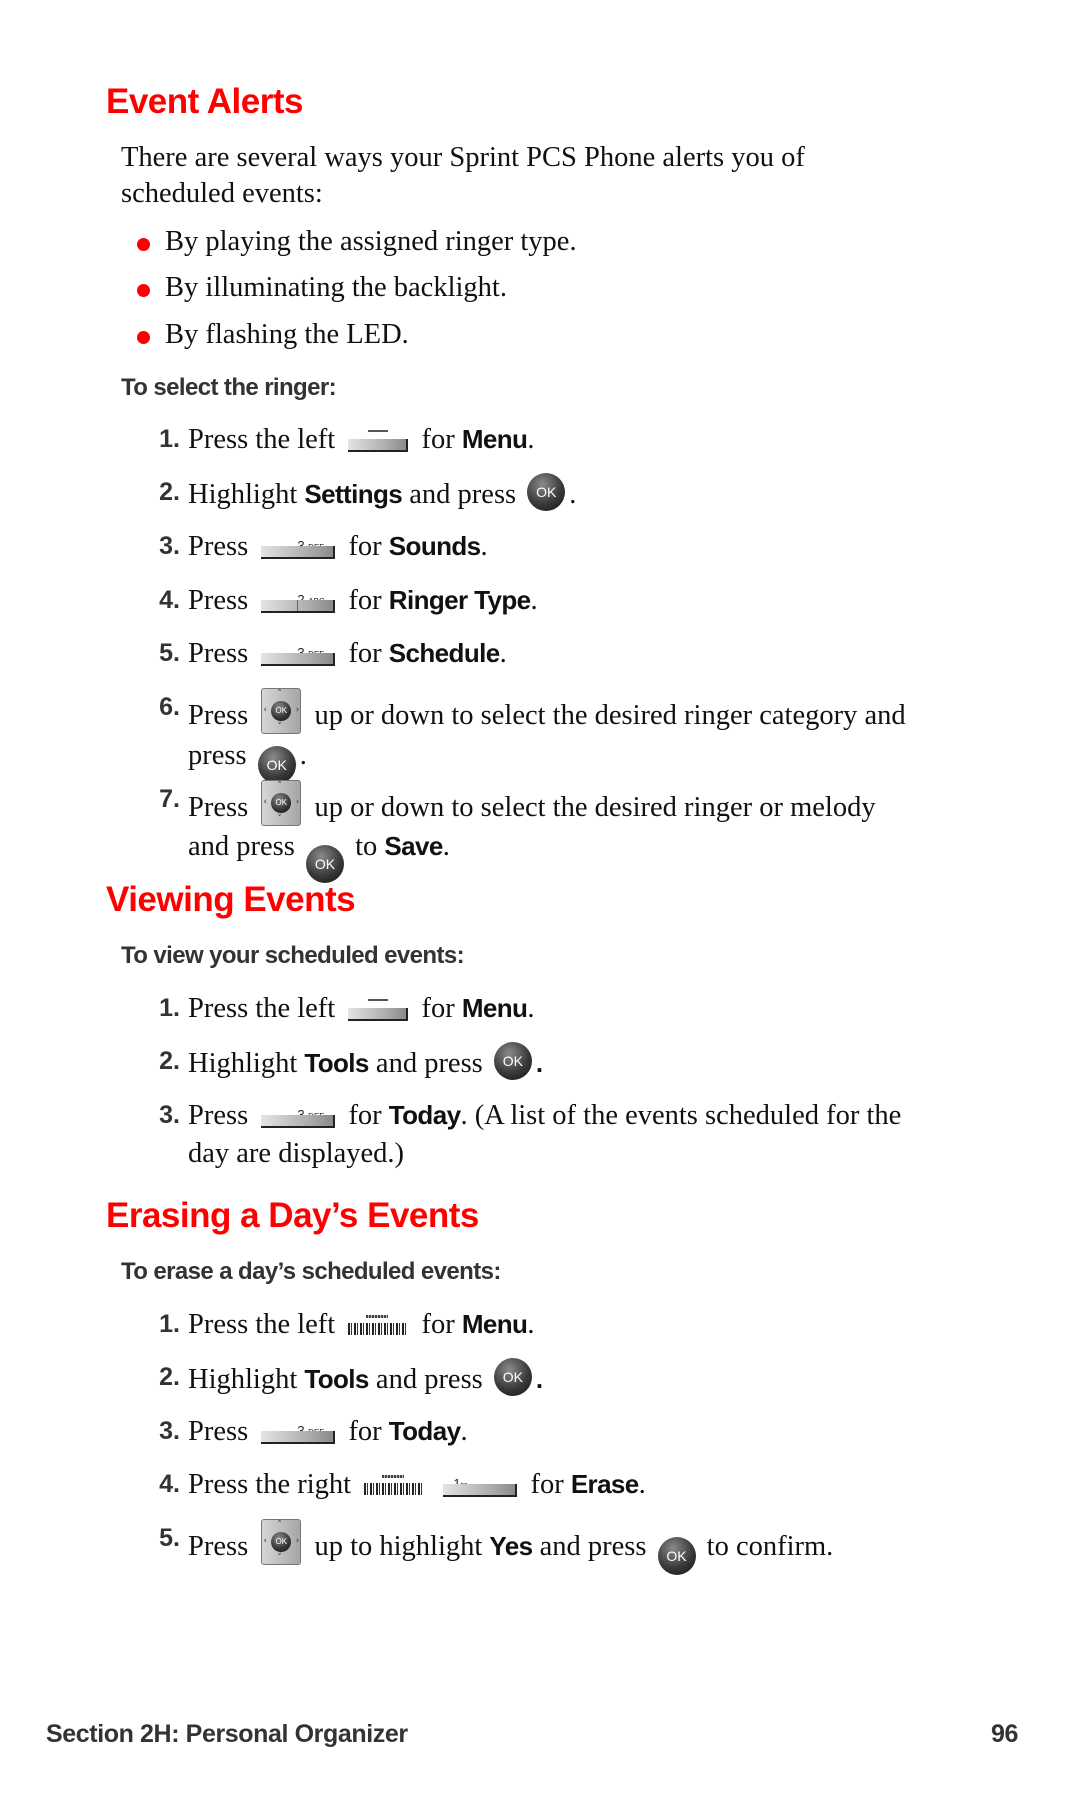  Describe the element at coordinates (394, 1484) in the screenshot. I see `right-softkey-icon` at that location.